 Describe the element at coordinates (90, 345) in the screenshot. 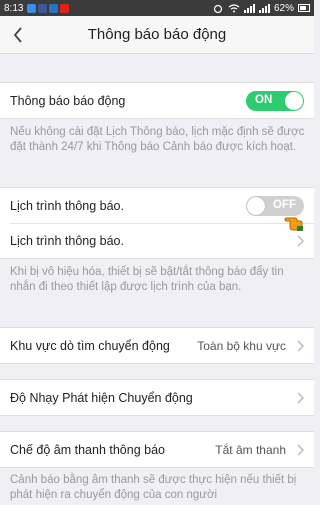

I see `motion-zone-label: Khu vực dò tìm chuyển động` at that location.